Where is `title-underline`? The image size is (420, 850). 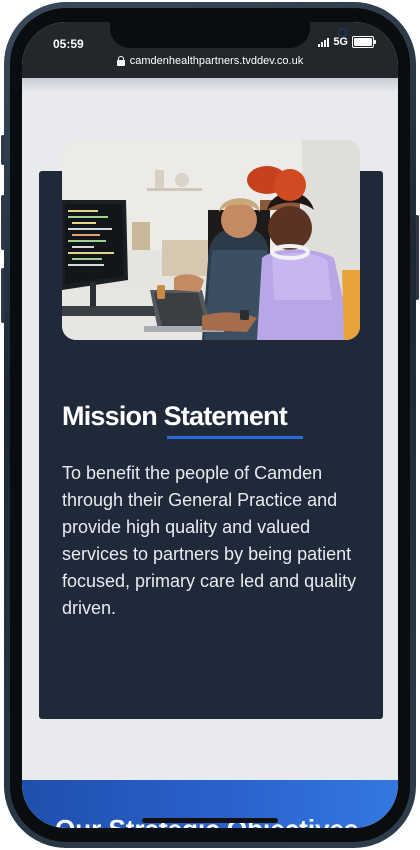
title-underline is located at coordinates (235, 437).